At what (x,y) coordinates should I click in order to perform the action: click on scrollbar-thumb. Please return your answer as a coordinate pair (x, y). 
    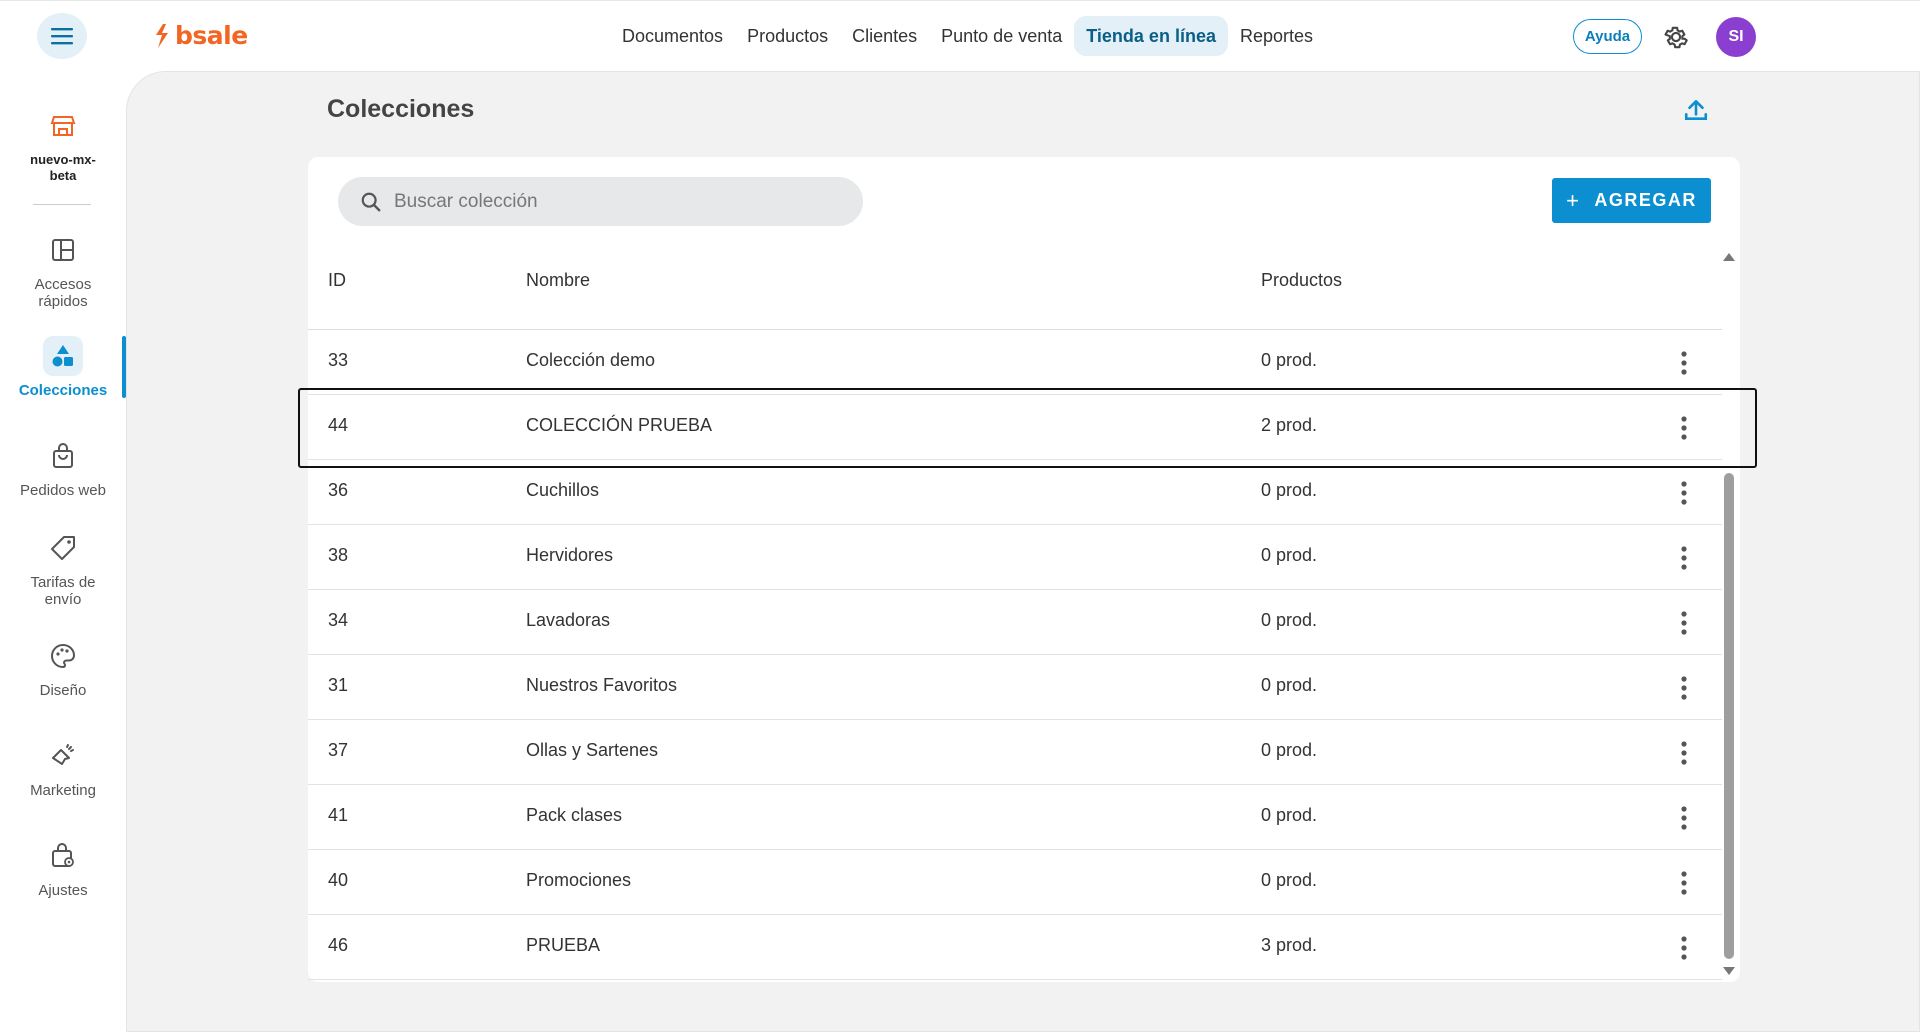
    Looking at the image, I should click on (1729, 716).